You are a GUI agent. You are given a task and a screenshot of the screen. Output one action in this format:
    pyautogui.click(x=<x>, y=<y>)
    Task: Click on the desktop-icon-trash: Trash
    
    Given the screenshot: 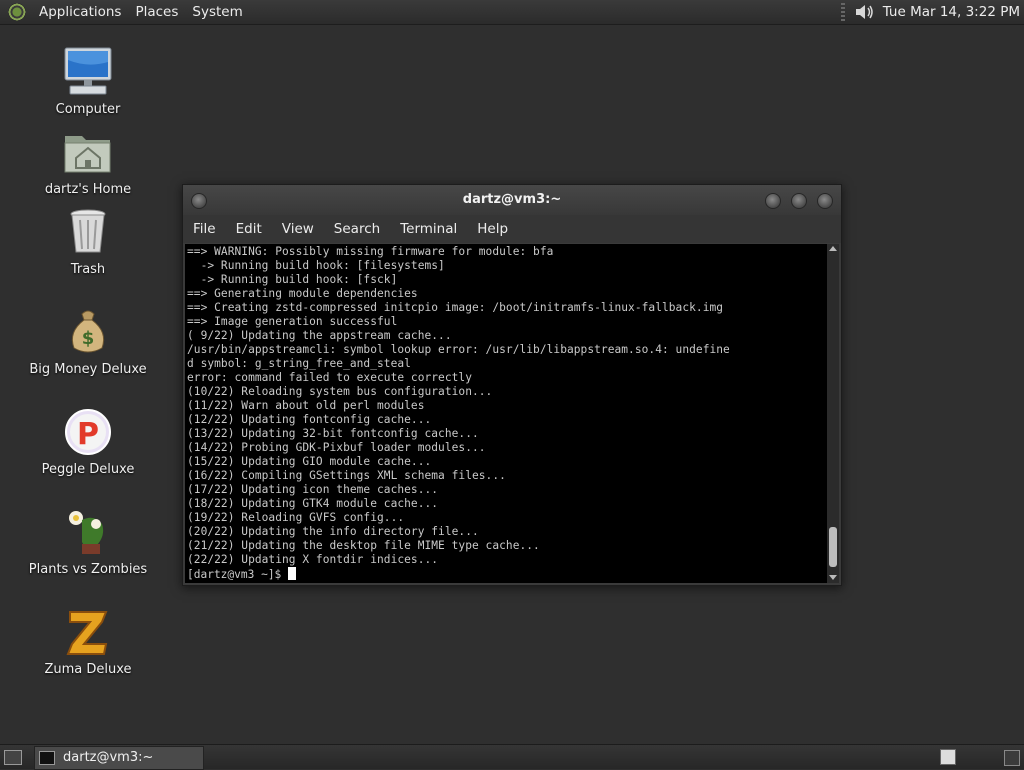 What is the action you would take?
    pyautogui.click(x=88, y=241)
    